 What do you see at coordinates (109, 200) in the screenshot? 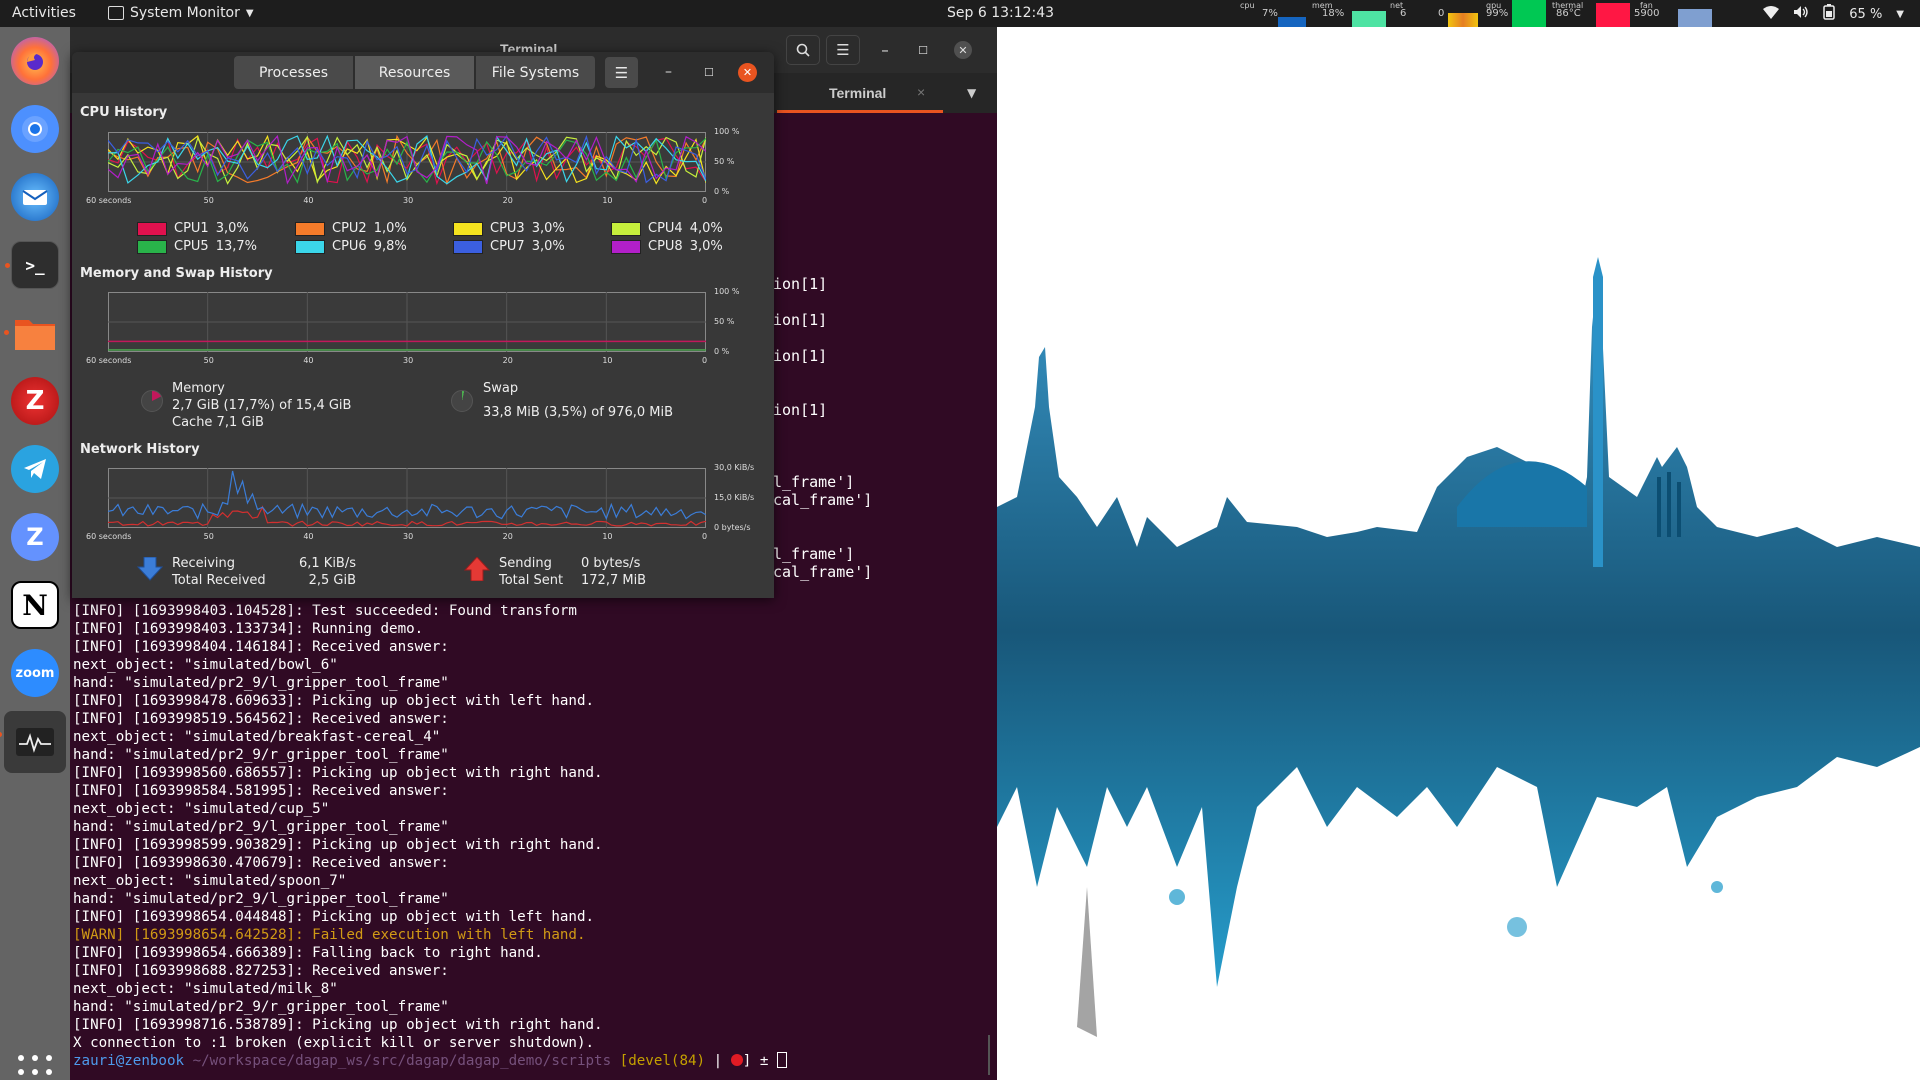
I see `x-tick-label: 60 seconds` at bounding box center [109, 200].